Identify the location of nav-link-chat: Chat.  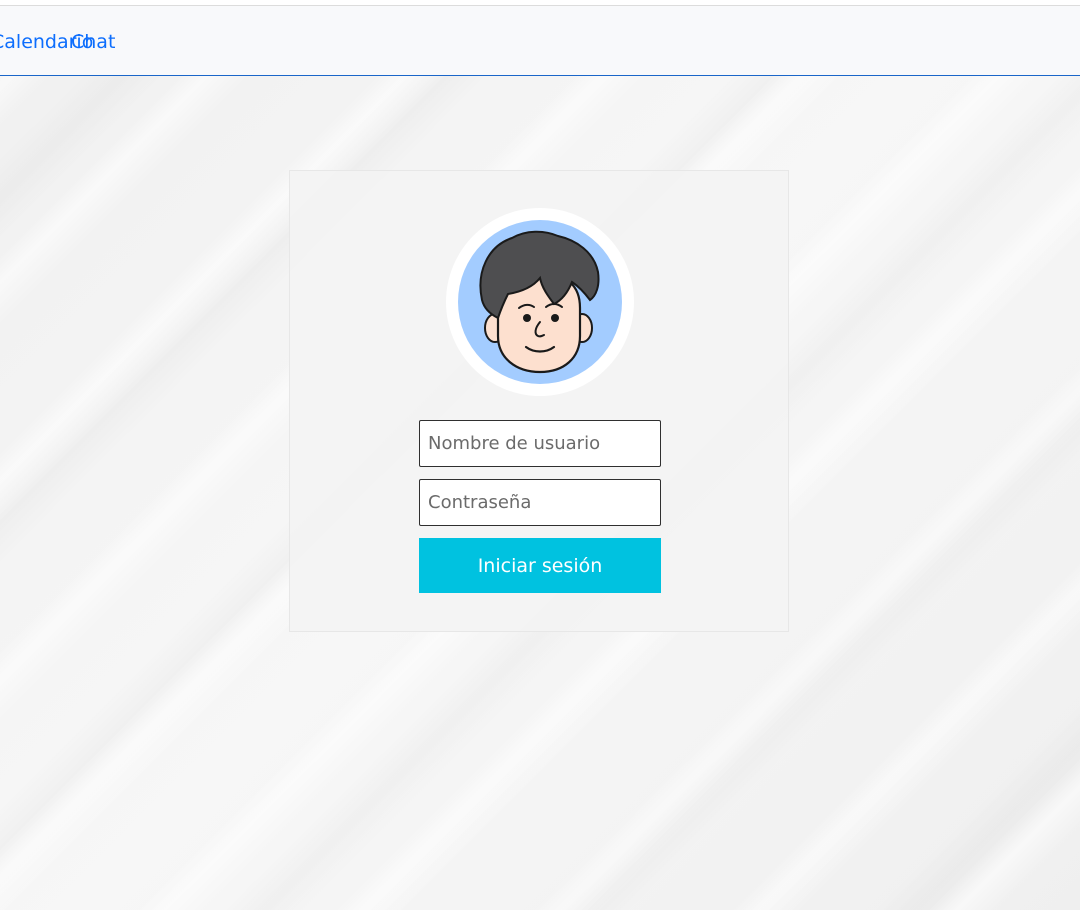
(93, 42).